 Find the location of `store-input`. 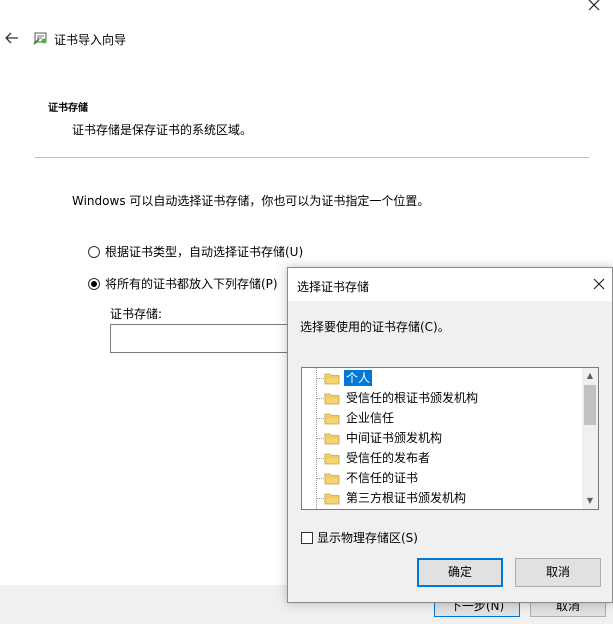

store-input is located at coordinates (210, 338).